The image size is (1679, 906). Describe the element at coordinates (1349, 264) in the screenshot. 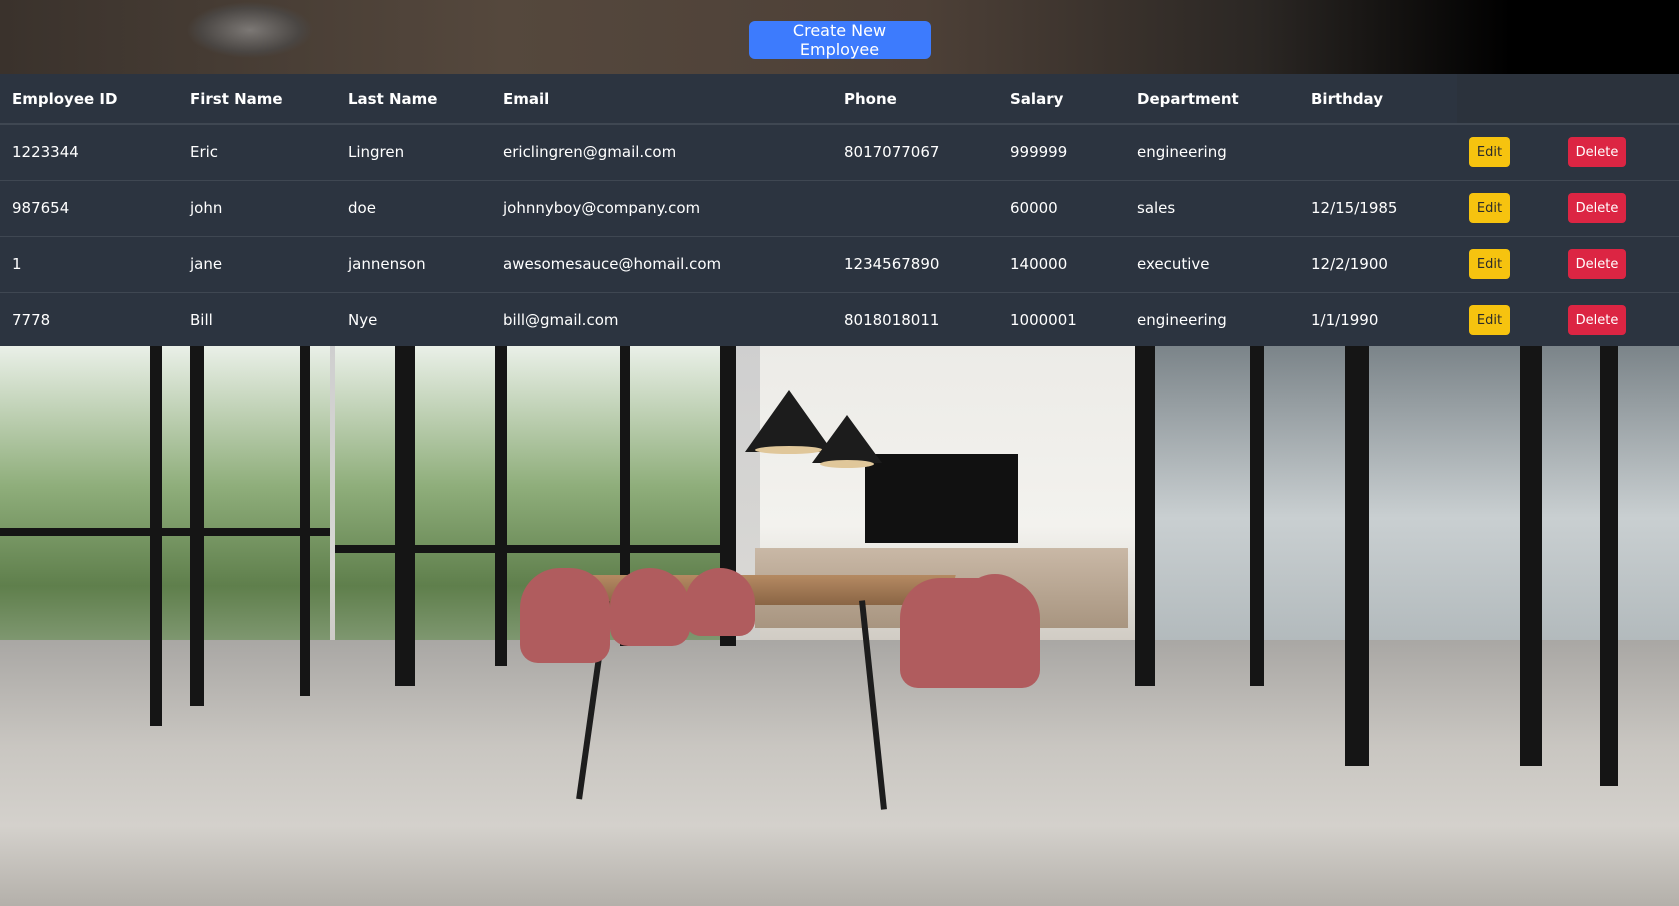

I see `cell-birthday: 12/2/1900` at that location.